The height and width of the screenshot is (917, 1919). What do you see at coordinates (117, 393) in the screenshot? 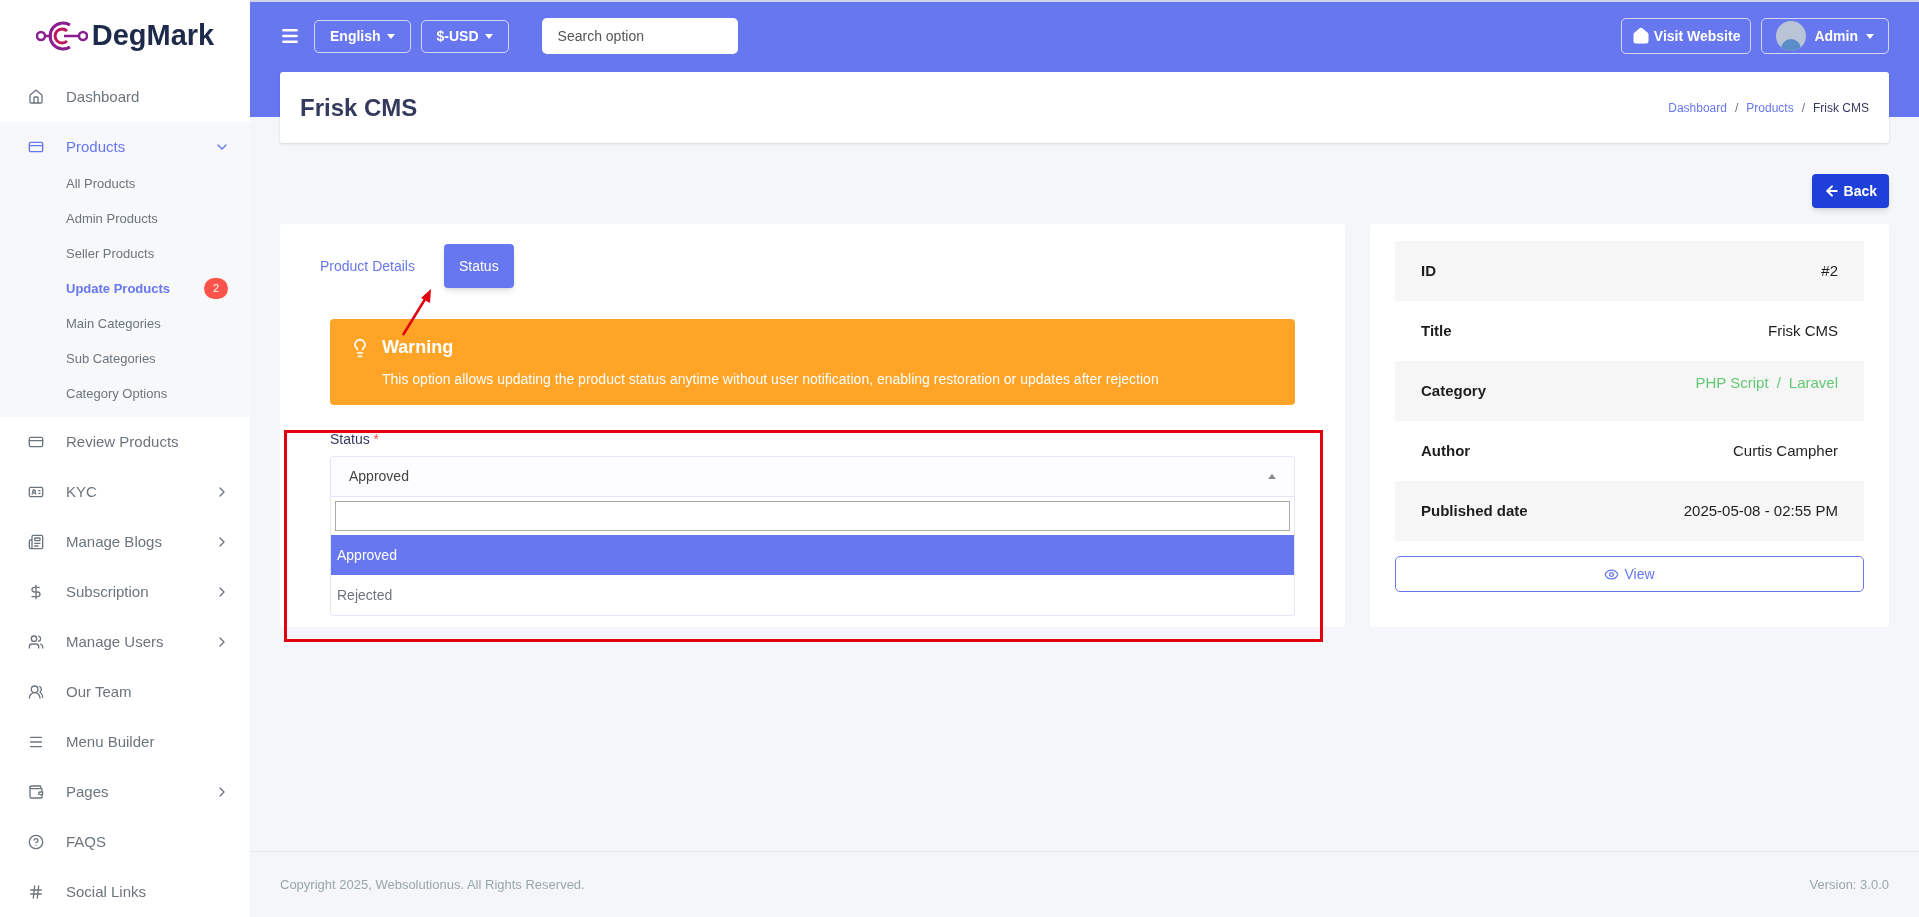
I see `submenu-item: Category Options` at bounding box center [117, 393].